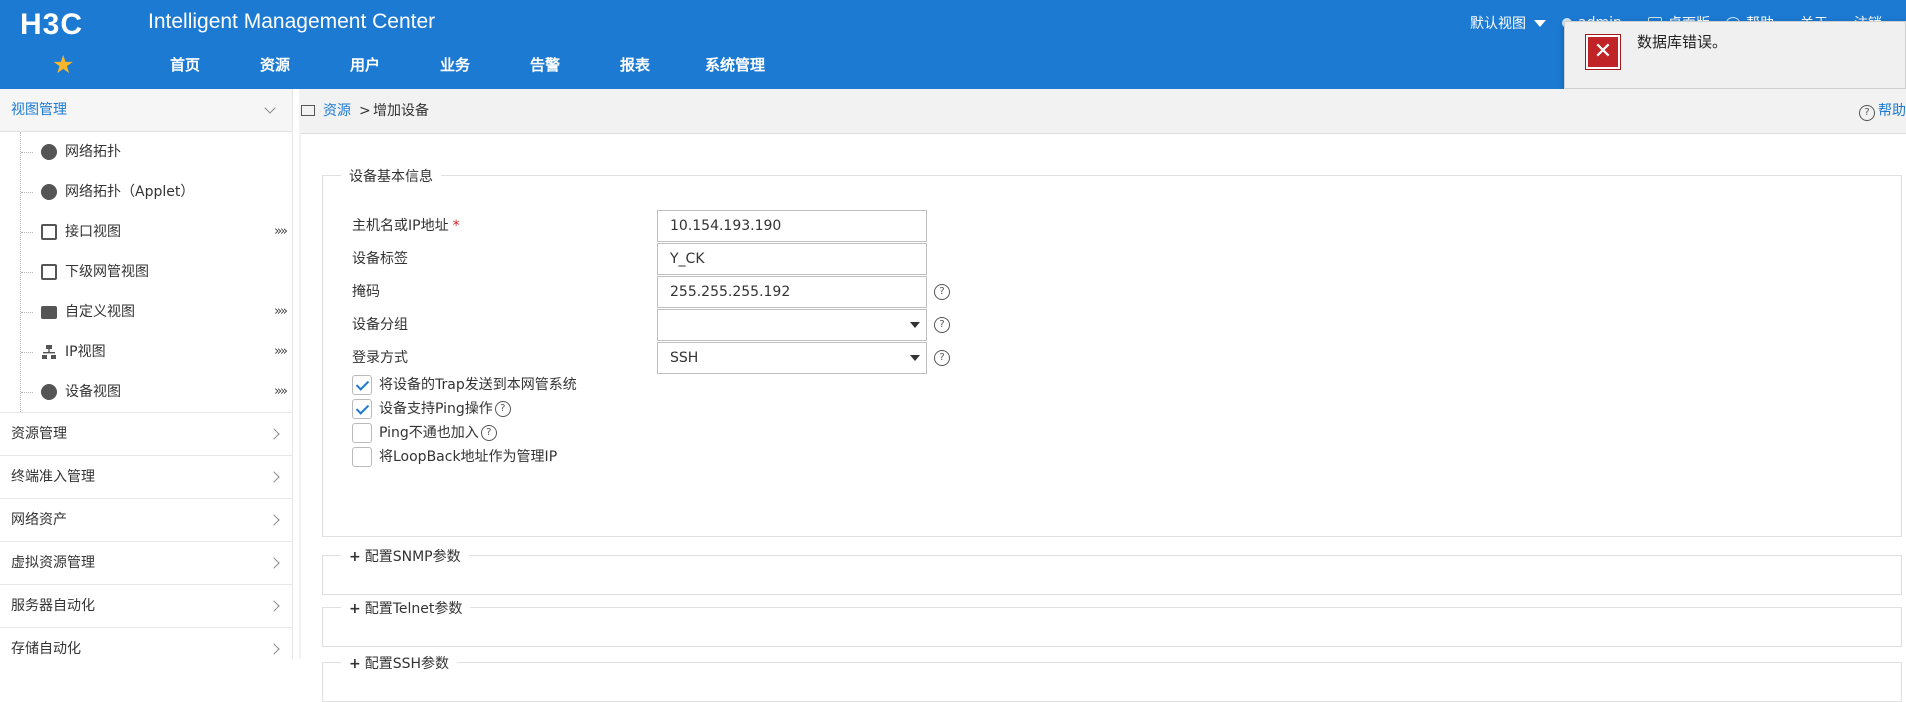  I want to click on view-selector-label: 默认视图, so click(1498, 24).